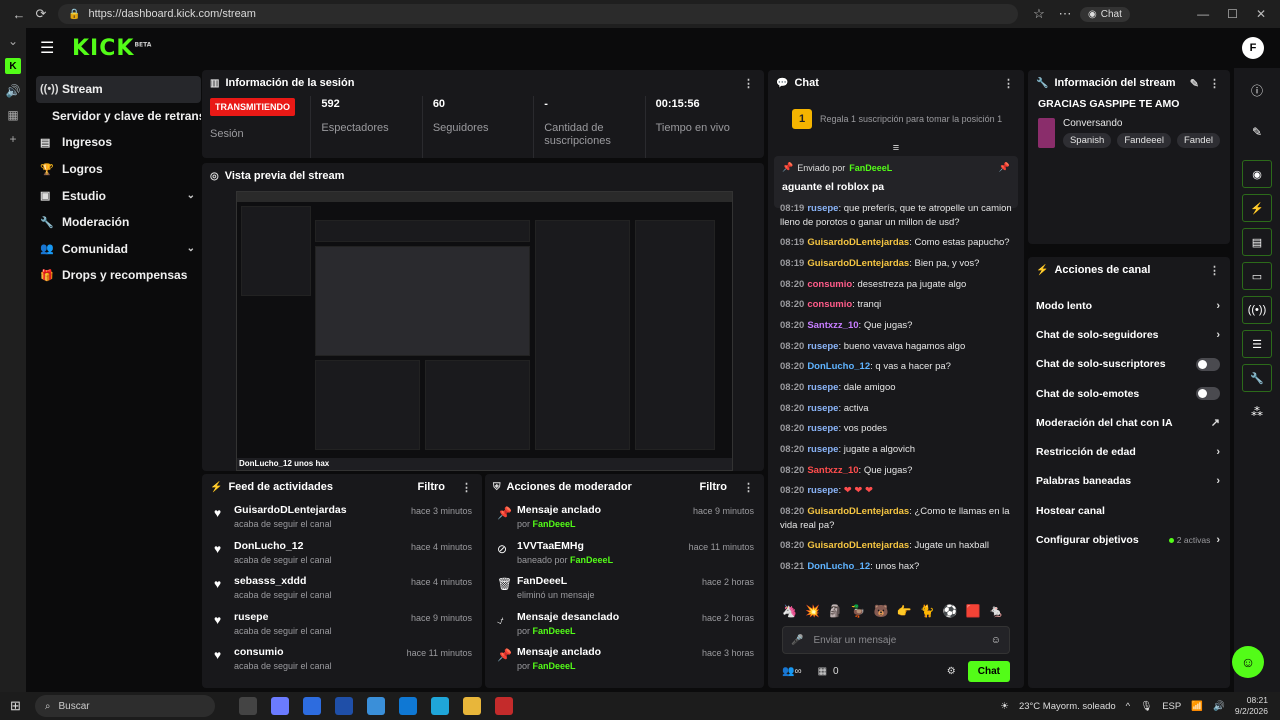 This screenshot has height=720, width=1280. Describe the element at coordinates (1251, 706) in the screenshot. I see `clock: 08:21 9/2/2026` at that location.